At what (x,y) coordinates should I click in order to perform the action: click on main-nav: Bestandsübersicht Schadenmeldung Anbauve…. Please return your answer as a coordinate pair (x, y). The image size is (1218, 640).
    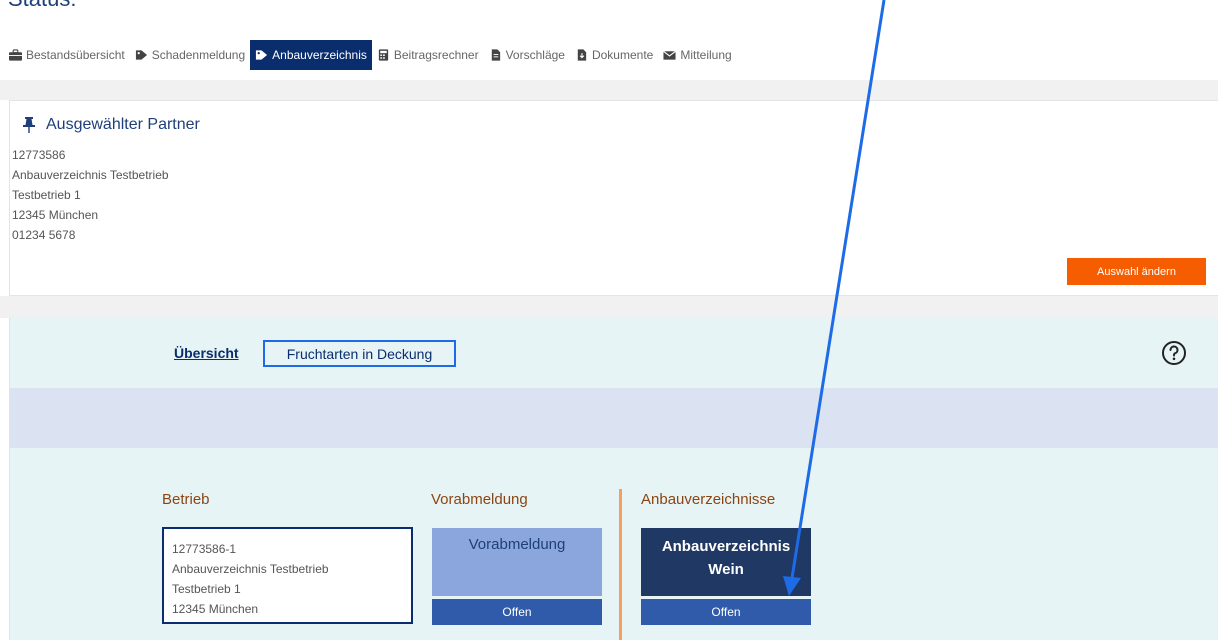
    Looking at the image, I should click on (370, 55).